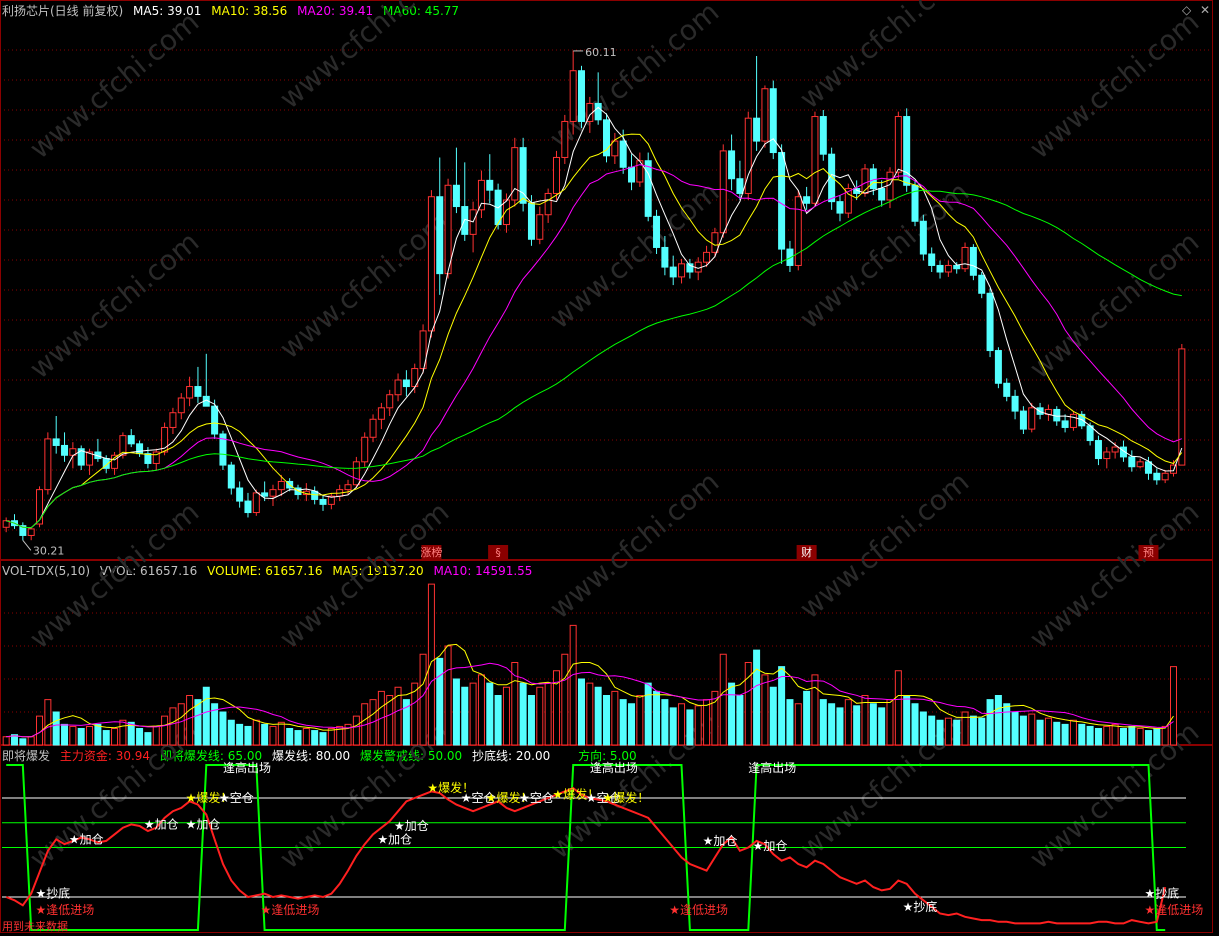 This screenshot has width=1219, height=936. I want to click on event-marker: 涨榜, so click(431, 552).